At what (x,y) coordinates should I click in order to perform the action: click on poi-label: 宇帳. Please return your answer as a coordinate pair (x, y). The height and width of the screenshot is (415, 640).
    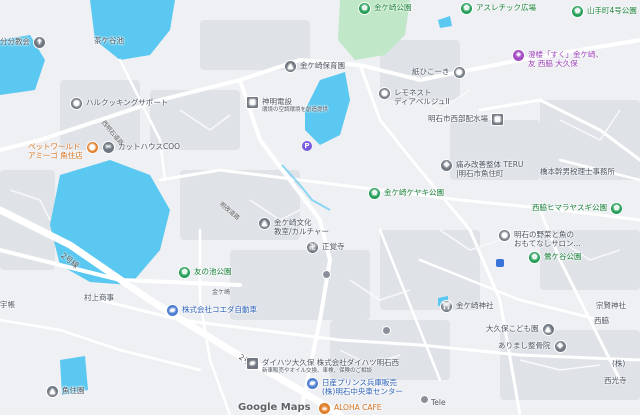
    Looking at the image, I should click on (7, 304).